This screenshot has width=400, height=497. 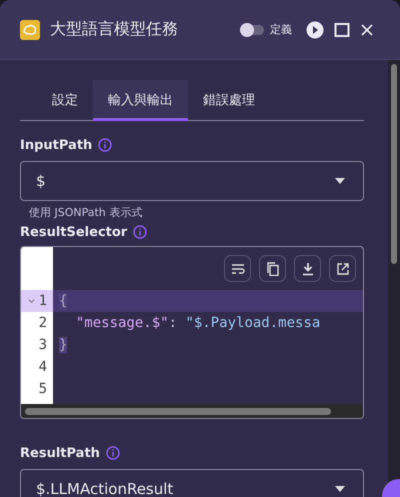 What do you see at coordinates (281, 29) in the screenshot?
I see `toggle-label: 定義` at bounding box center [281, 29].